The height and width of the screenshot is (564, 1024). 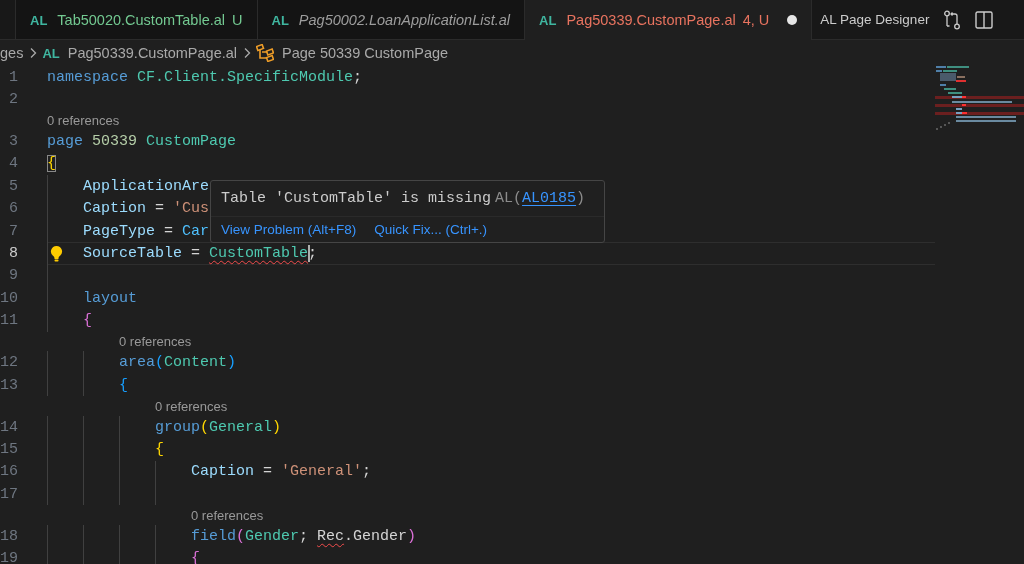 I want to click on line-number: 17, so click(x=9, y=494).